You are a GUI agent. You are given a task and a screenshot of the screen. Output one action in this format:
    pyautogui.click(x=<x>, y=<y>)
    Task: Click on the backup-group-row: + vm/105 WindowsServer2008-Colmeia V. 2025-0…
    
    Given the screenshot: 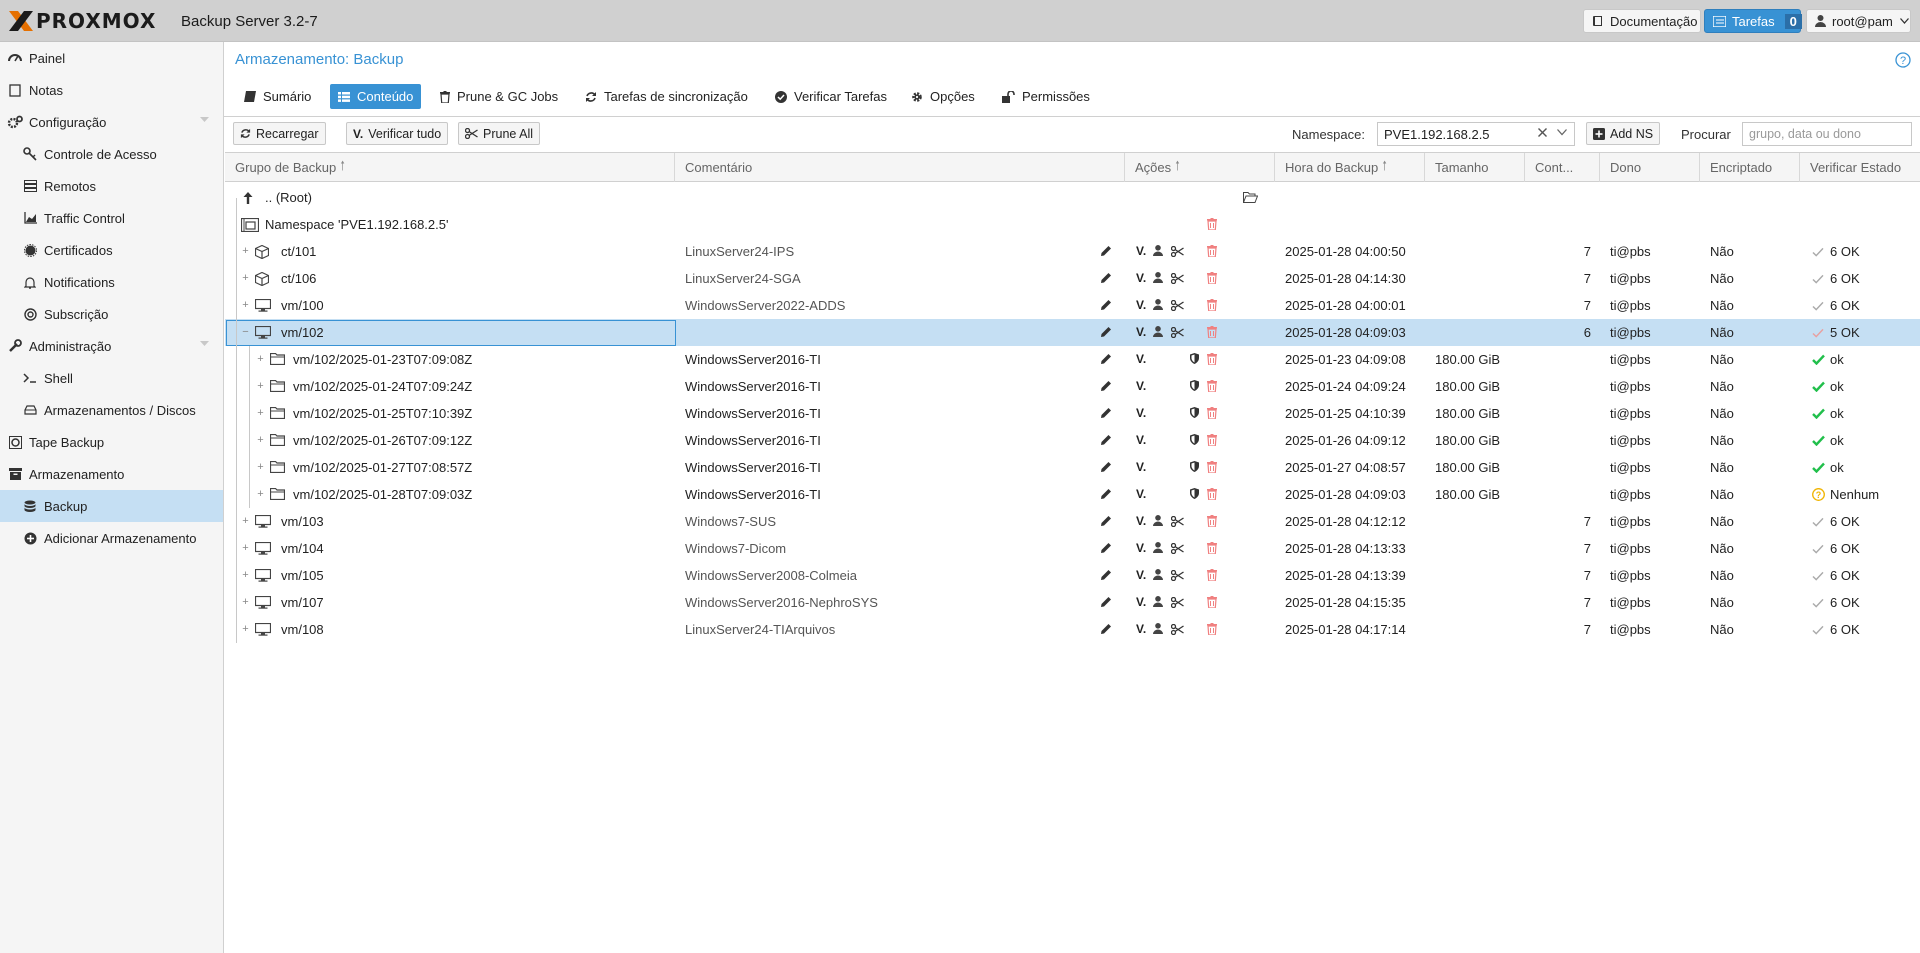 What is the action you would take?
    pyautogui.click(x=1072, y=575)
    